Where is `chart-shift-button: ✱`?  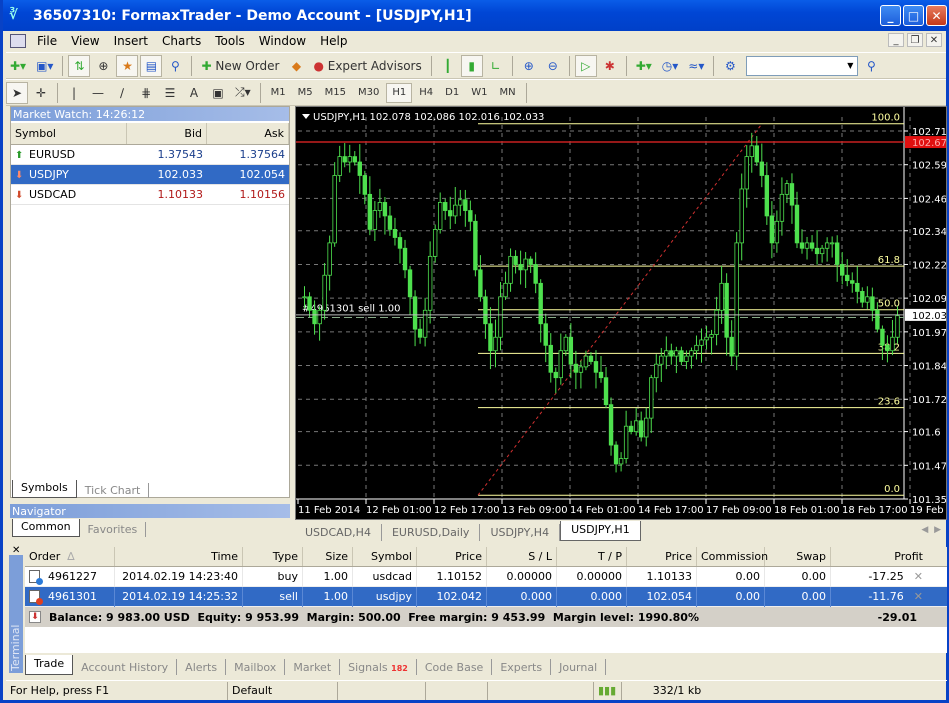
chart-shift-button: ✱ is located at coordinates (610, 66).